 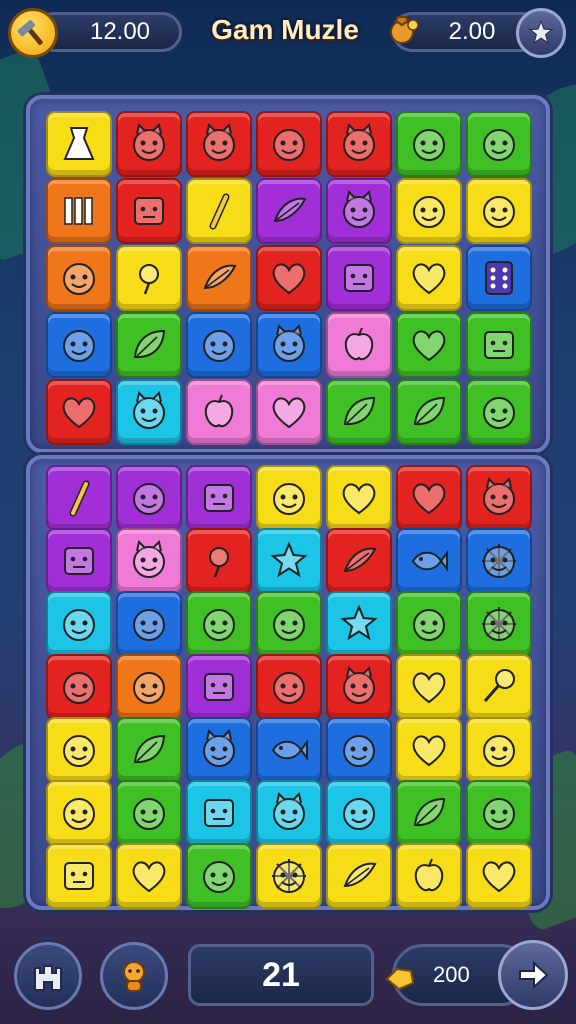 I want to click on strawberry-face-icon, so click(x=79, y=814).